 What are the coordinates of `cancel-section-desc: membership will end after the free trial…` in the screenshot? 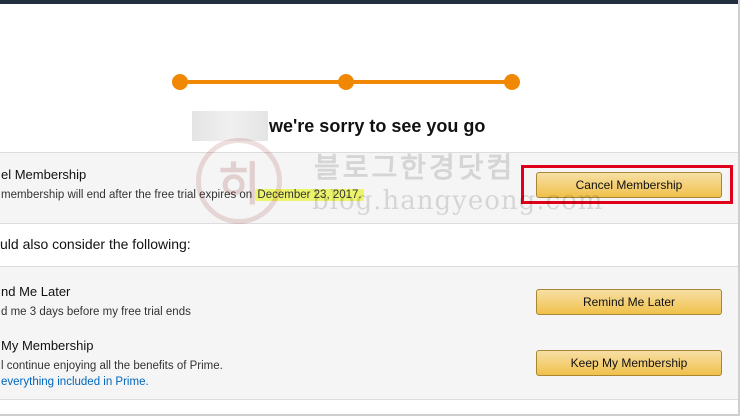 It's located at (182, 195).